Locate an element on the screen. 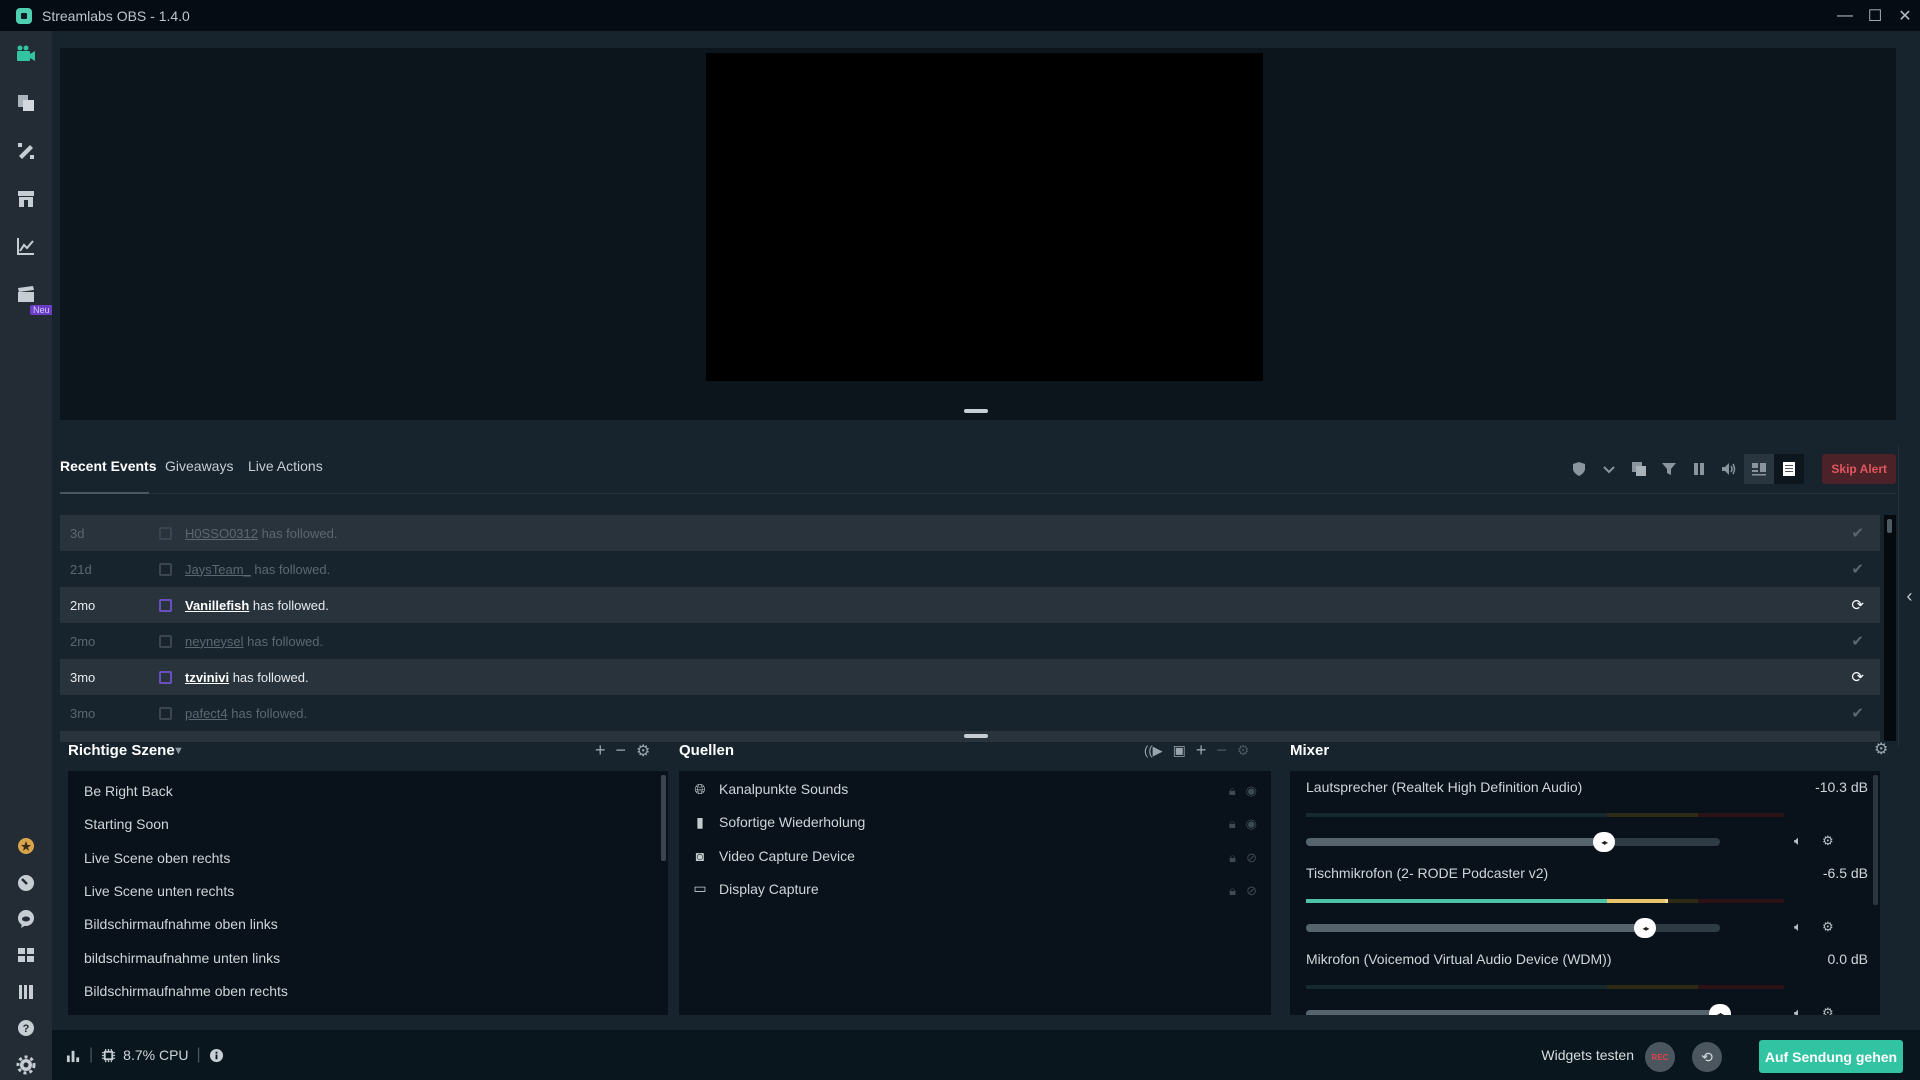 Image resolution: width=1920 pixels, height=1080 pixels. scene-settings-button: ⚙ is located at coordinates (643, 751).